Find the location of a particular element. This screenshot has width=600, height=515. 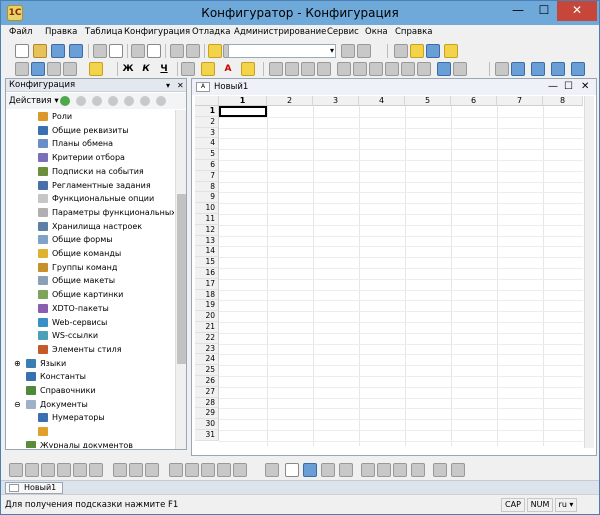

row-header: 21 is located at coordinates (207, 327).